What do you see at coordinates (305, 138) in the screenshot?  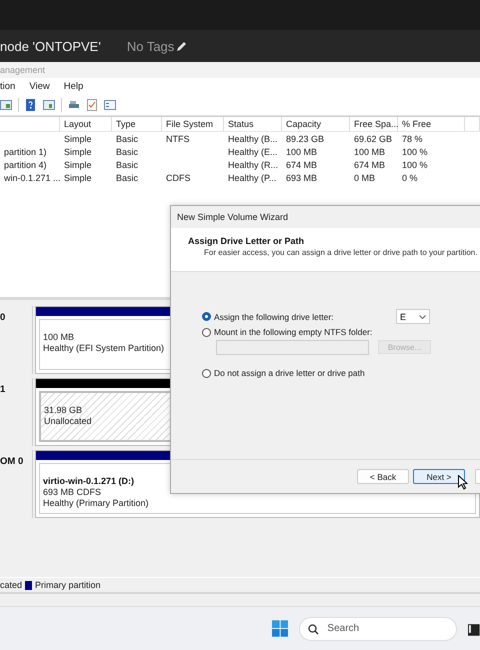 I see `table-cell-text: 89.23 GB` at bounding box center [305, 138].